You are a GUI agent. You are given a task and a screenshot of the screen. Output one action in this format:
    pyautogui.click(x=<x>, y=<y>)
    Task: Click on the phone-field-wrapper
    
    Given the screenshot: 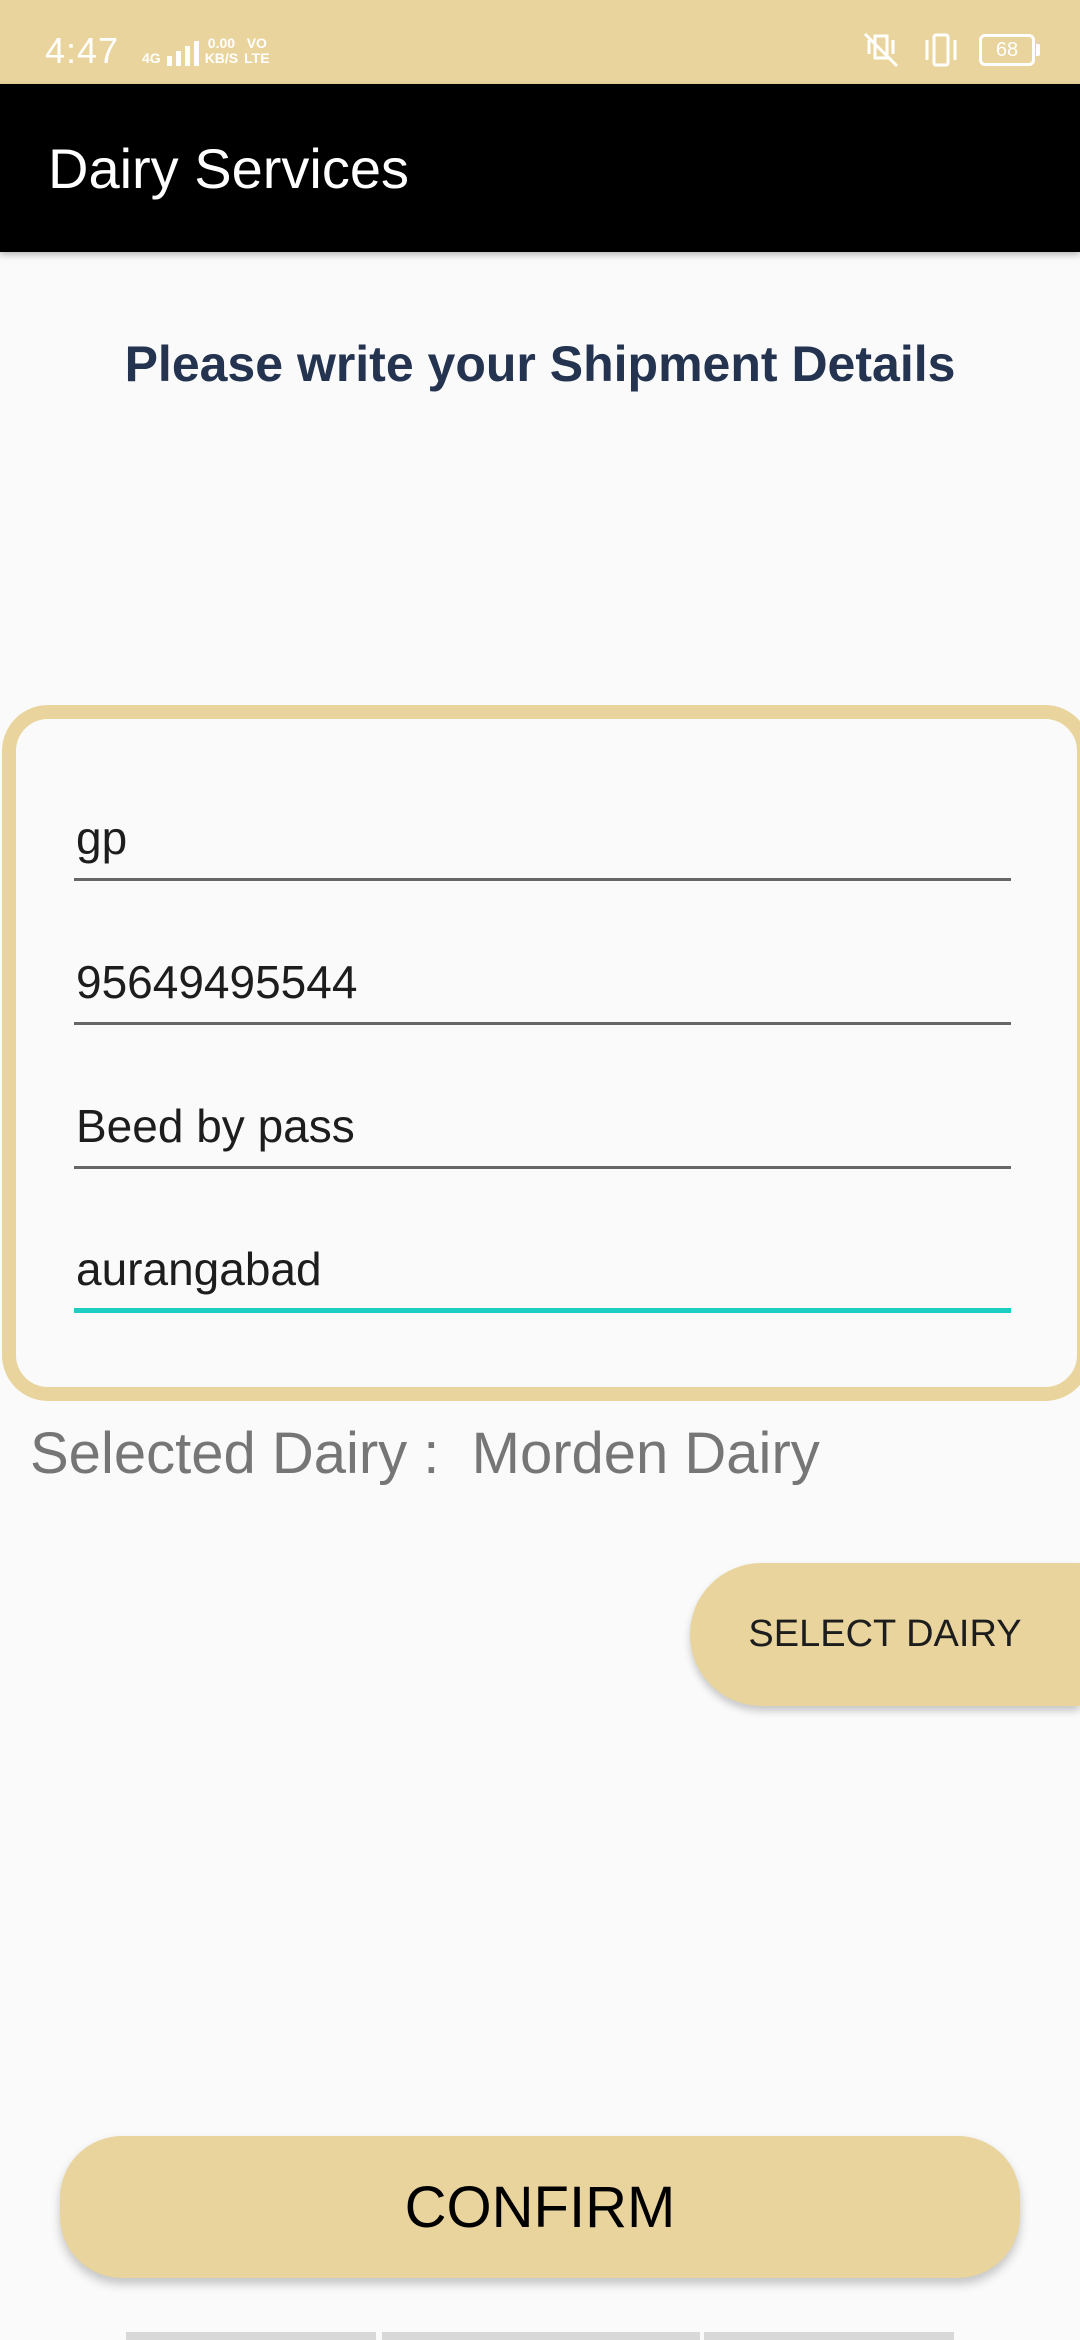 What is the action you would take?
    pyautogui.click(x=542, y=983)
    